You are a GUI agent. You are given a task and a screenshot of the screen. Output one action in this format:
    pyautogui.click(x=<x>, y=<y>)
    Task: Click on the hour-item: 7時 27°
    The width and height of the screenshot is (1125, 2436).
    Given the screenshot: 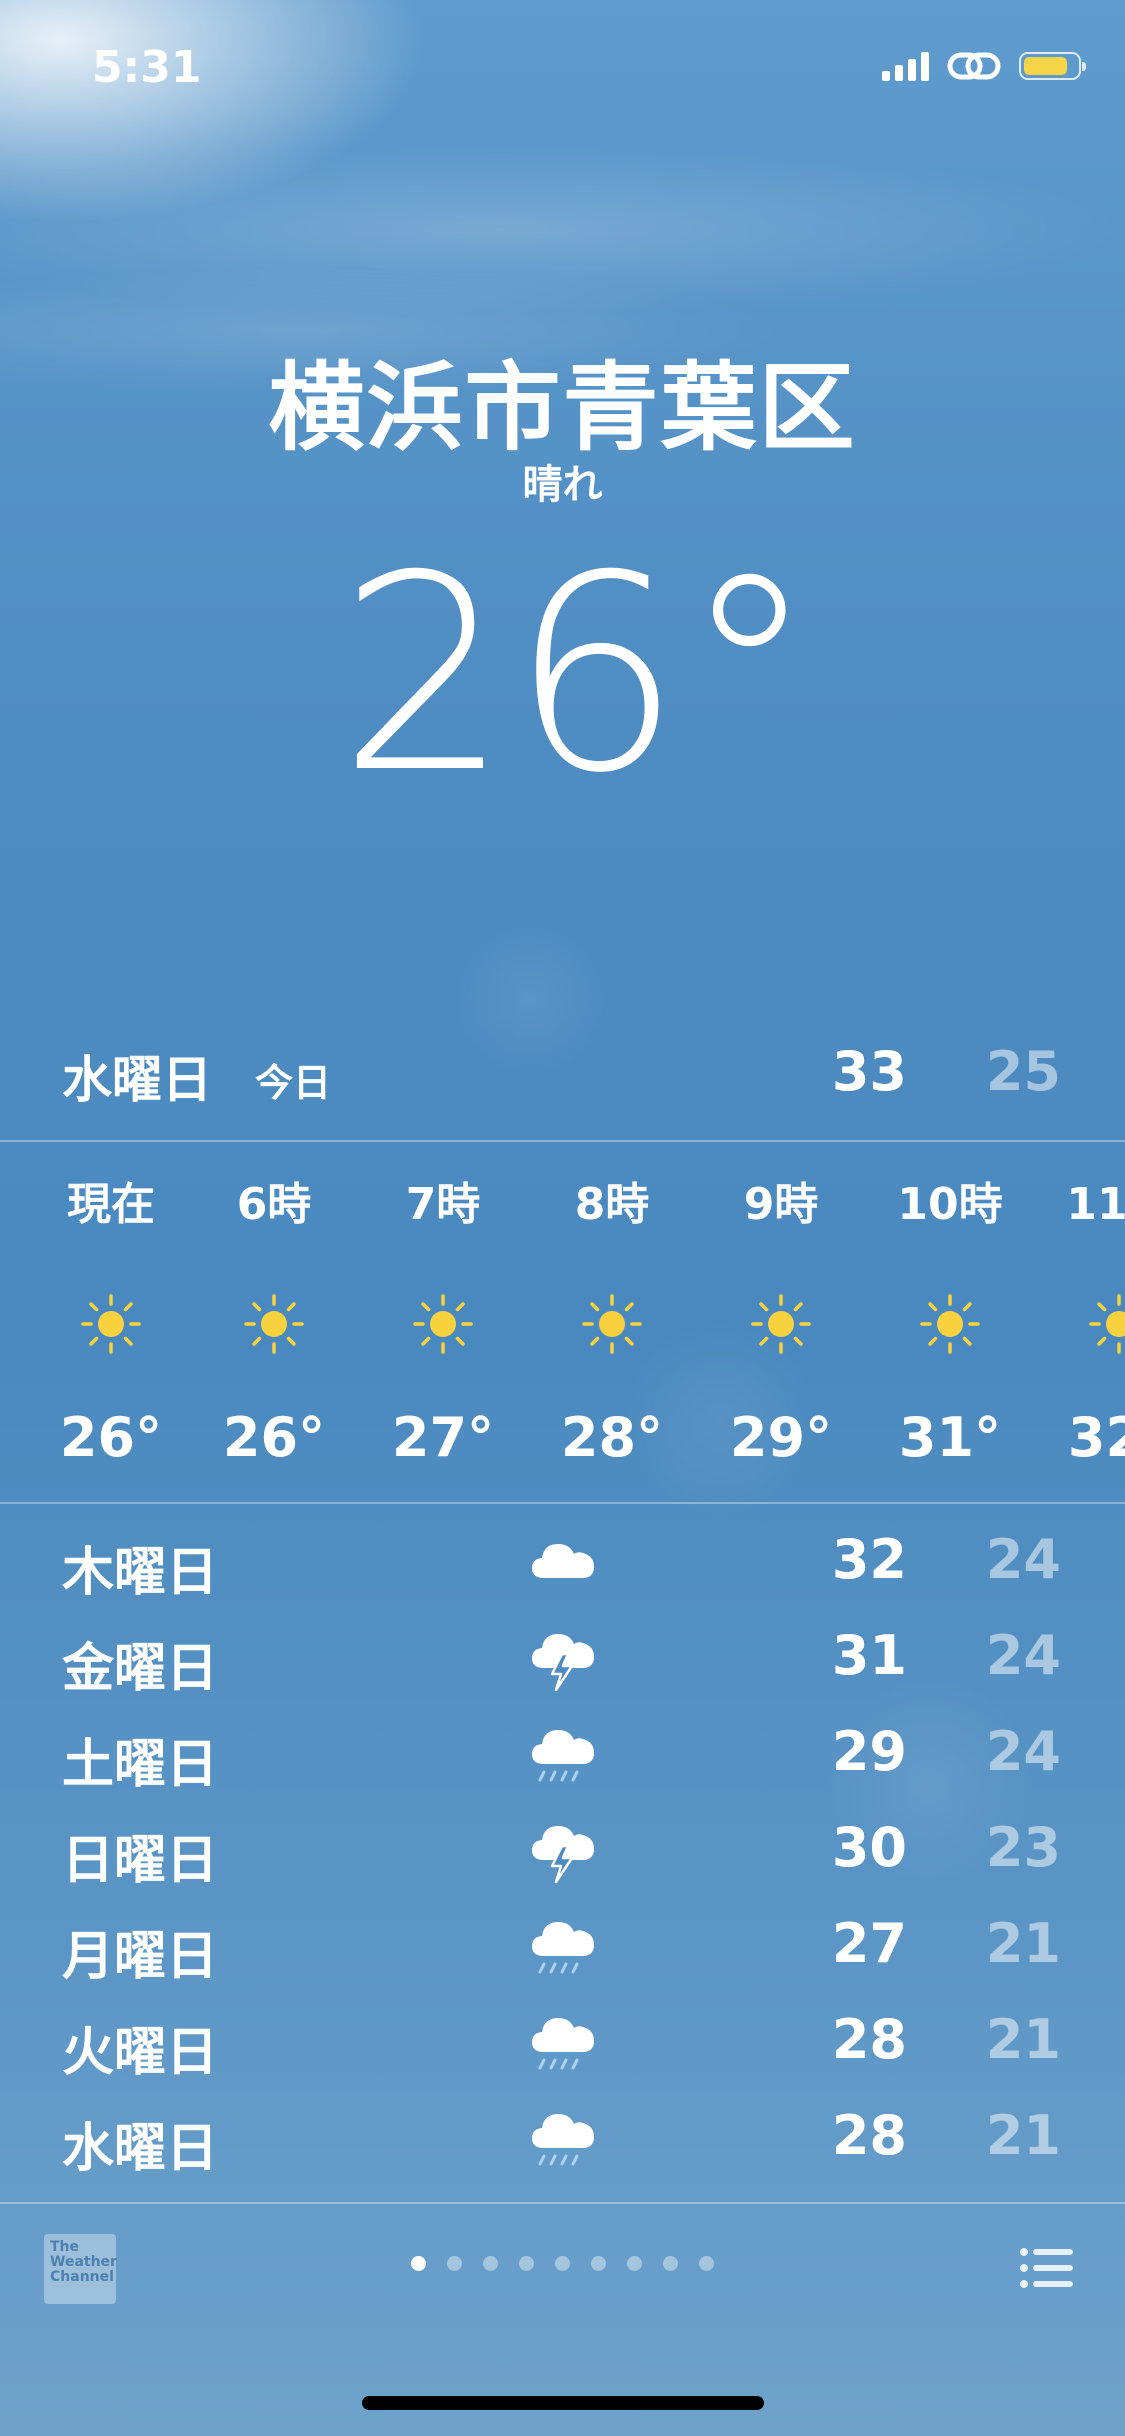 What is the action you would take?
    pyautogui.click(x=443, y=1305)
    